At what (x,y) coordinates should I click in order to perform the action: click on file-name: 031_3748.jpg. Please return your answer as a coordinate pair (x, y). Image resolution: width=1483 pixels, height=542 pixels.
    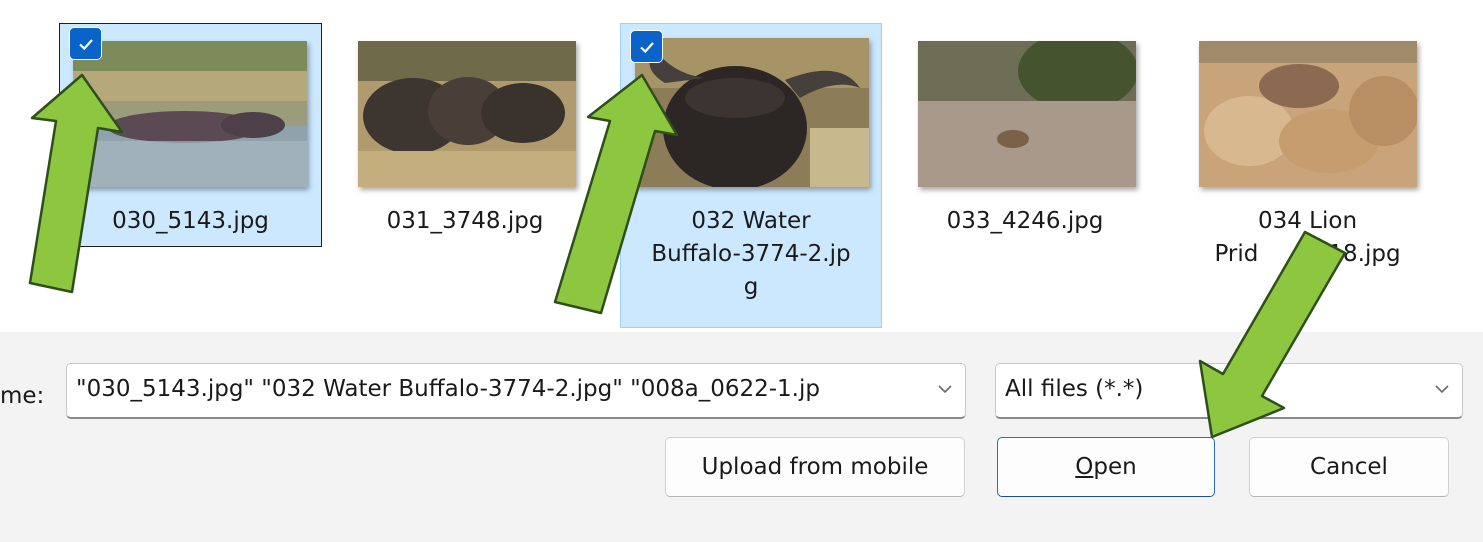
    Looking at the image, I should click on (465, 221).